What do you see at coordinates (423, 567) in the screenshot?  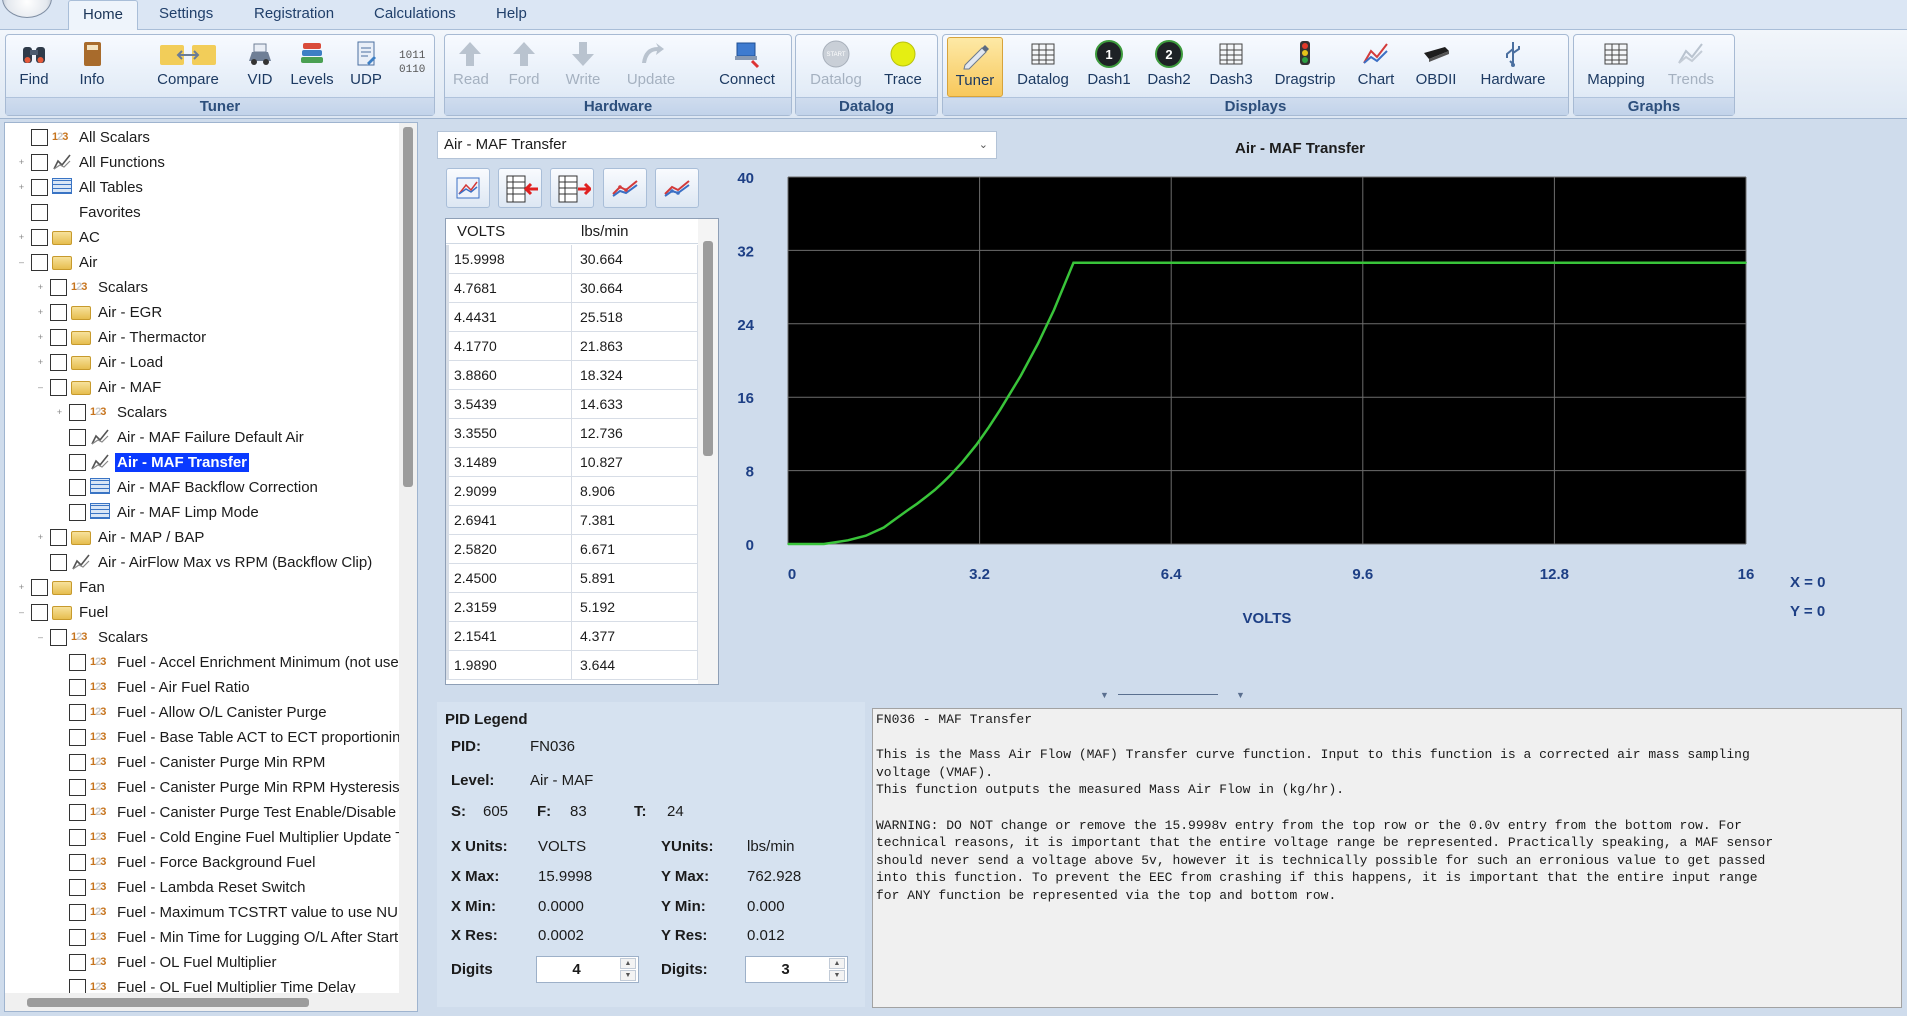 I see `panel-splitter` at bounding box center [423, 567].